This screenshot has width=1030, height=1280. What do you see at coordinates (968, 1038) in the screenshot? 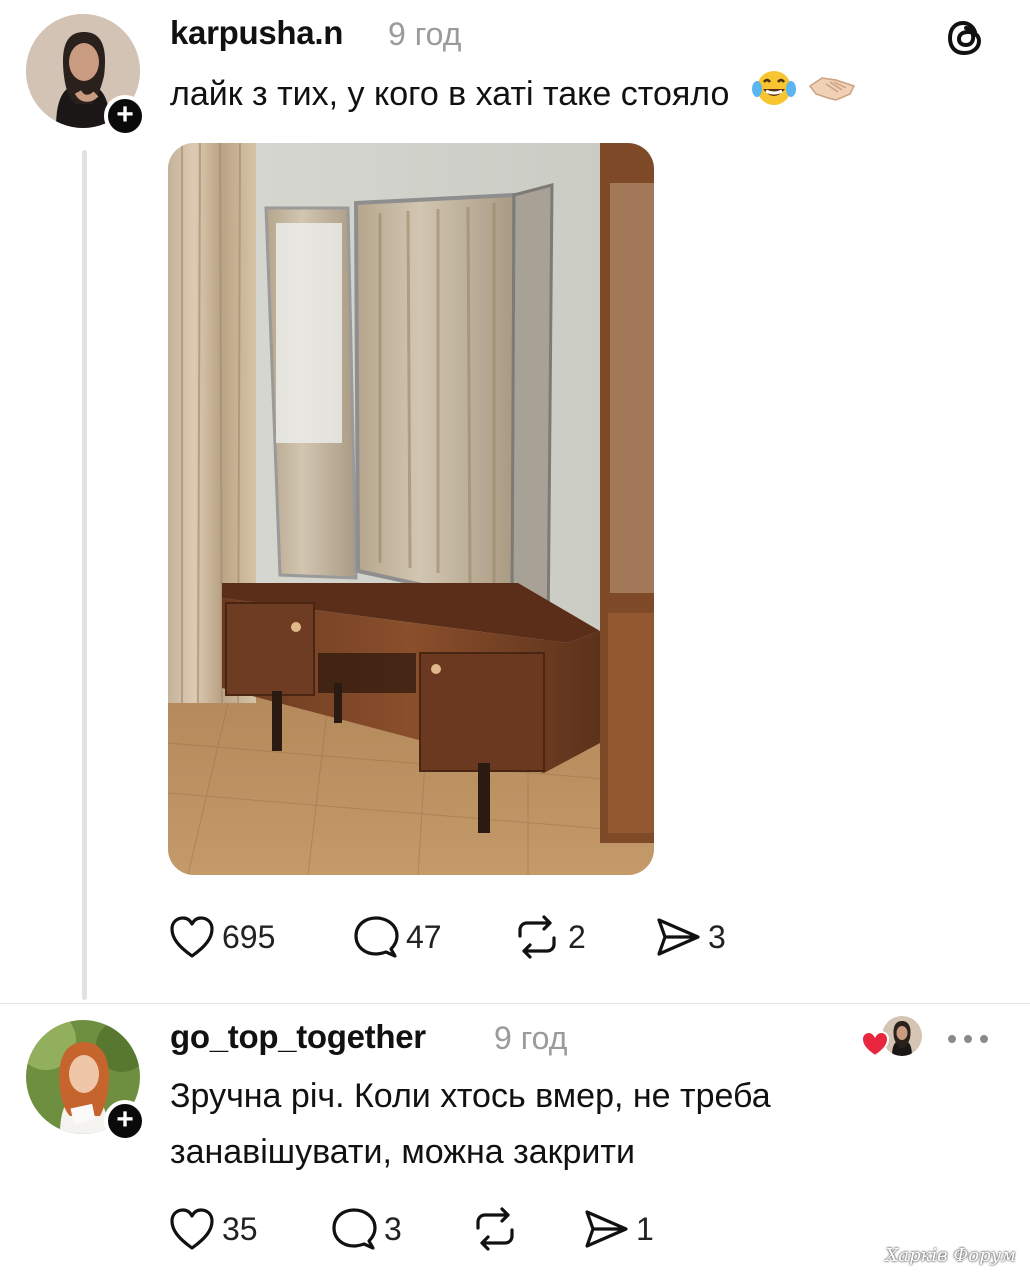
I see `more-options-icon` at bounding box center [968, 1038].